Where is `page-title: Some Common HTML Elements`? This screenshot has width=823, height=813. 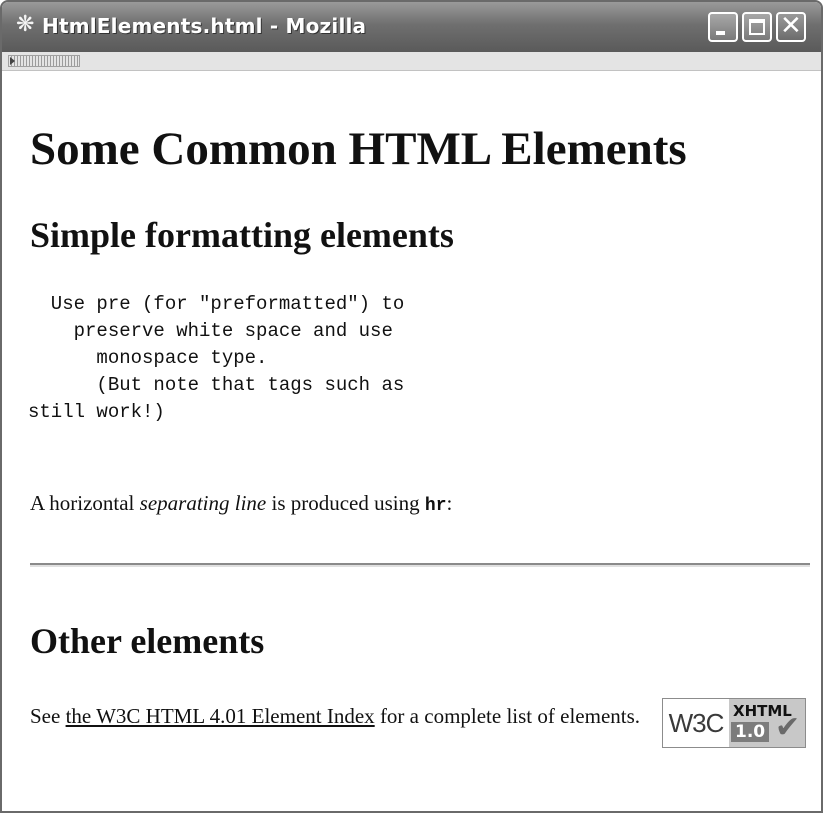
page-title: Some Common HTML Elements is located at coordinates (358, 149).